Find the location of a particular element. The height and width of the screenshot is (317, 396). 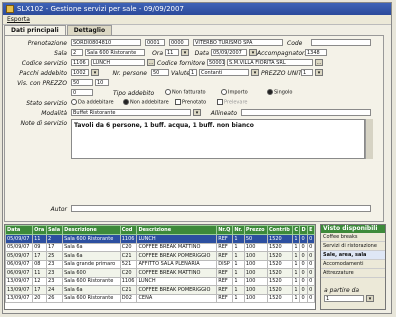

tab-dati-principali: Dati principali is located at coordinates (35, 30).